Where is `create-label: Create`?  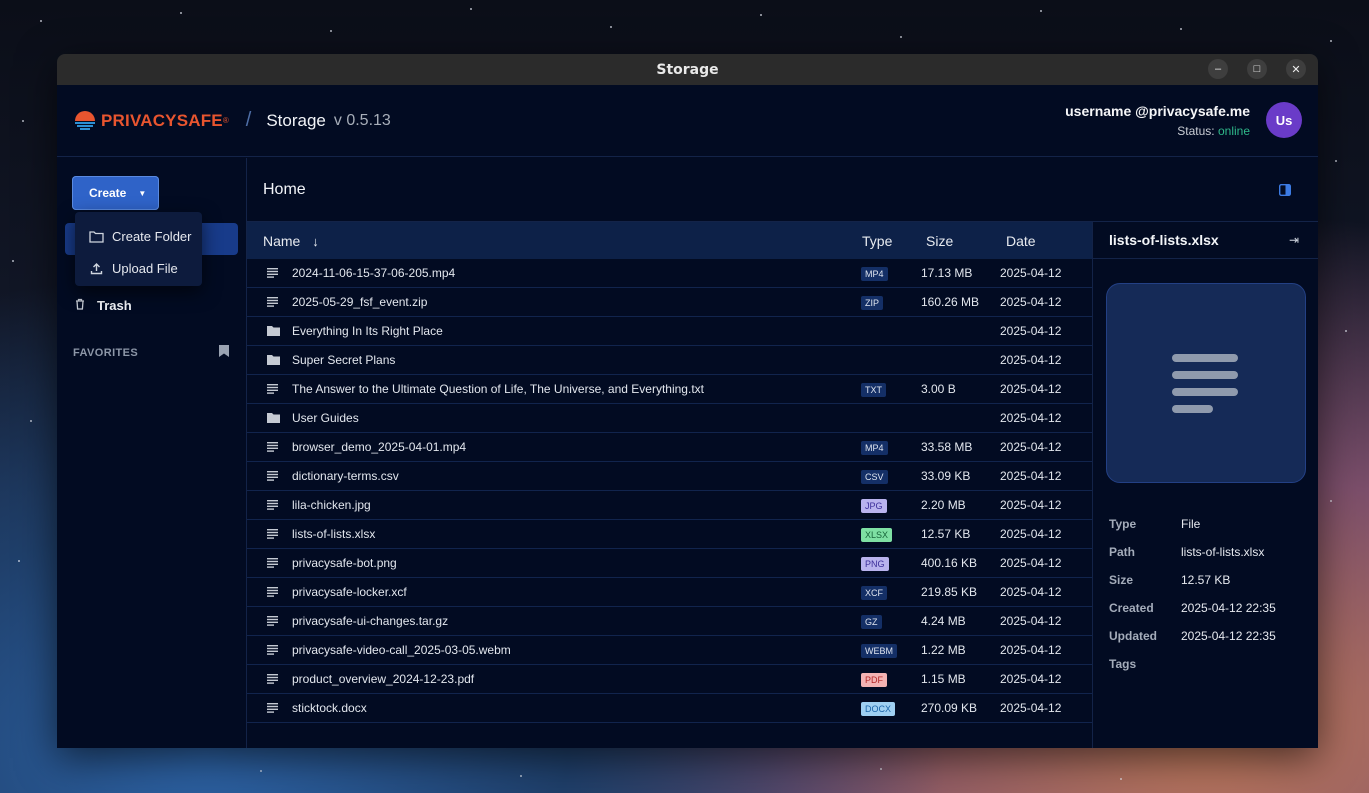 create-label: Create is located at coordinates (108, 193).